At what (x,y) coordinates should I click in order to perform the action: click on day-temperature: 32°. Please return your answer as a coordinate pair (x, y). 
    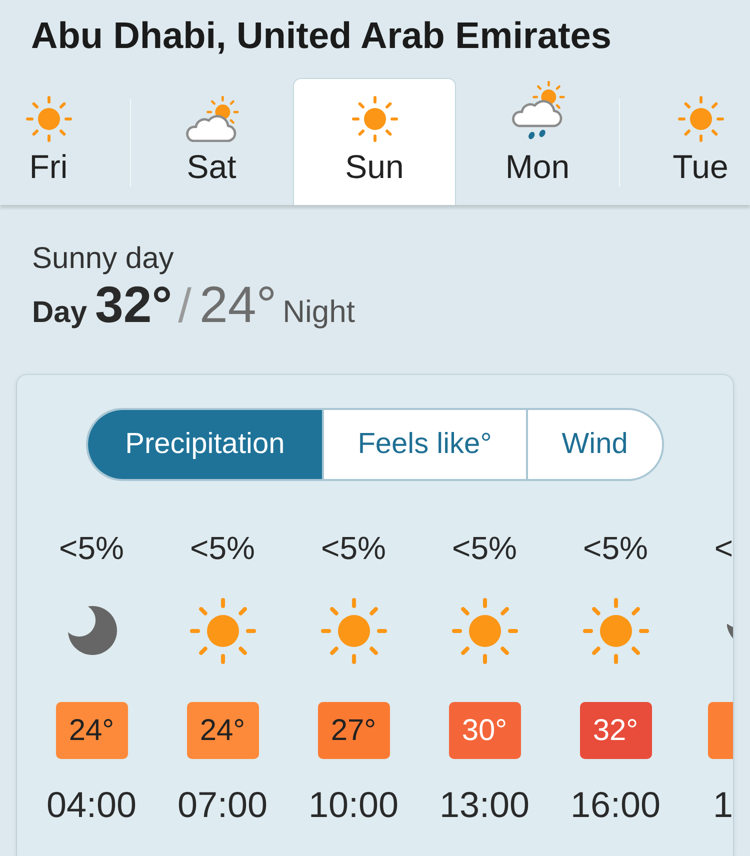
    Looking at the image, I should click on (133, 305).